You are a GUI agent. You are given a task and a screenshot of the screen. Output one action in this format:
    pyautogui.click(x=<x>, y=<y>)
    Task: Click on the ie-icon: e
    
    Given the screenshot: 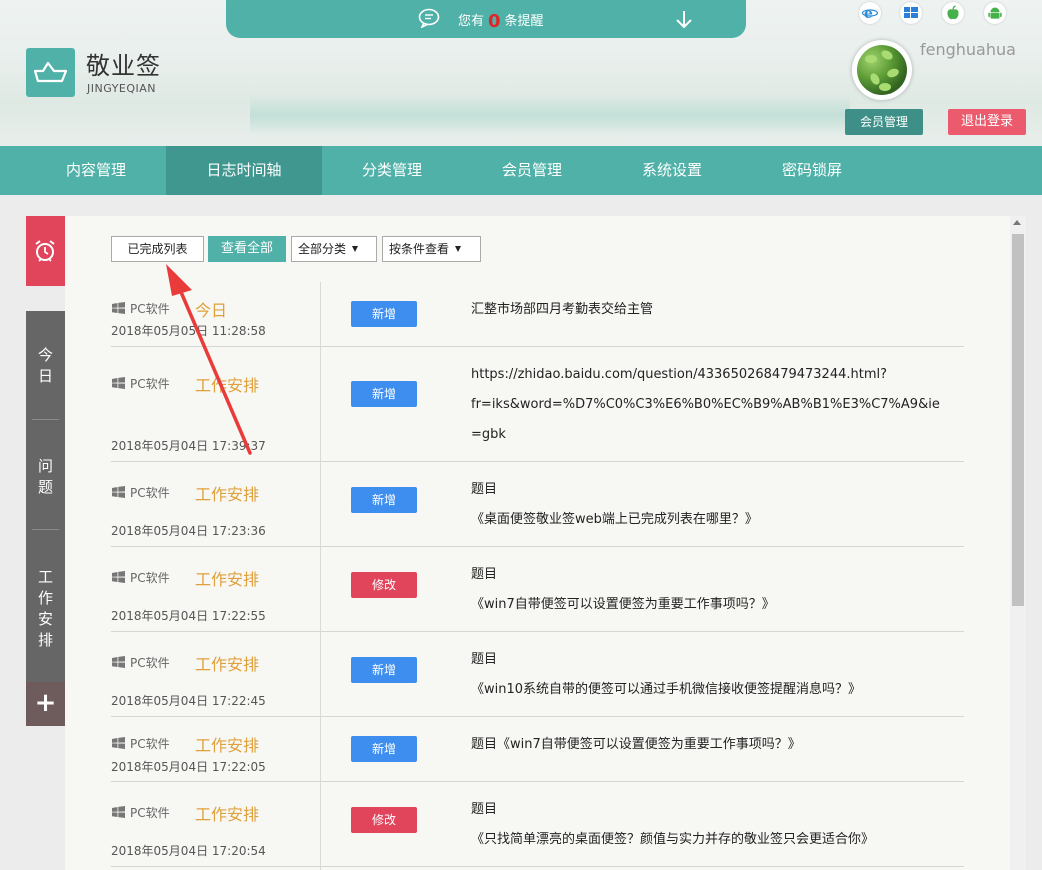 What is the action you would take?
    pyautogui.click(x=870, y=13)
    